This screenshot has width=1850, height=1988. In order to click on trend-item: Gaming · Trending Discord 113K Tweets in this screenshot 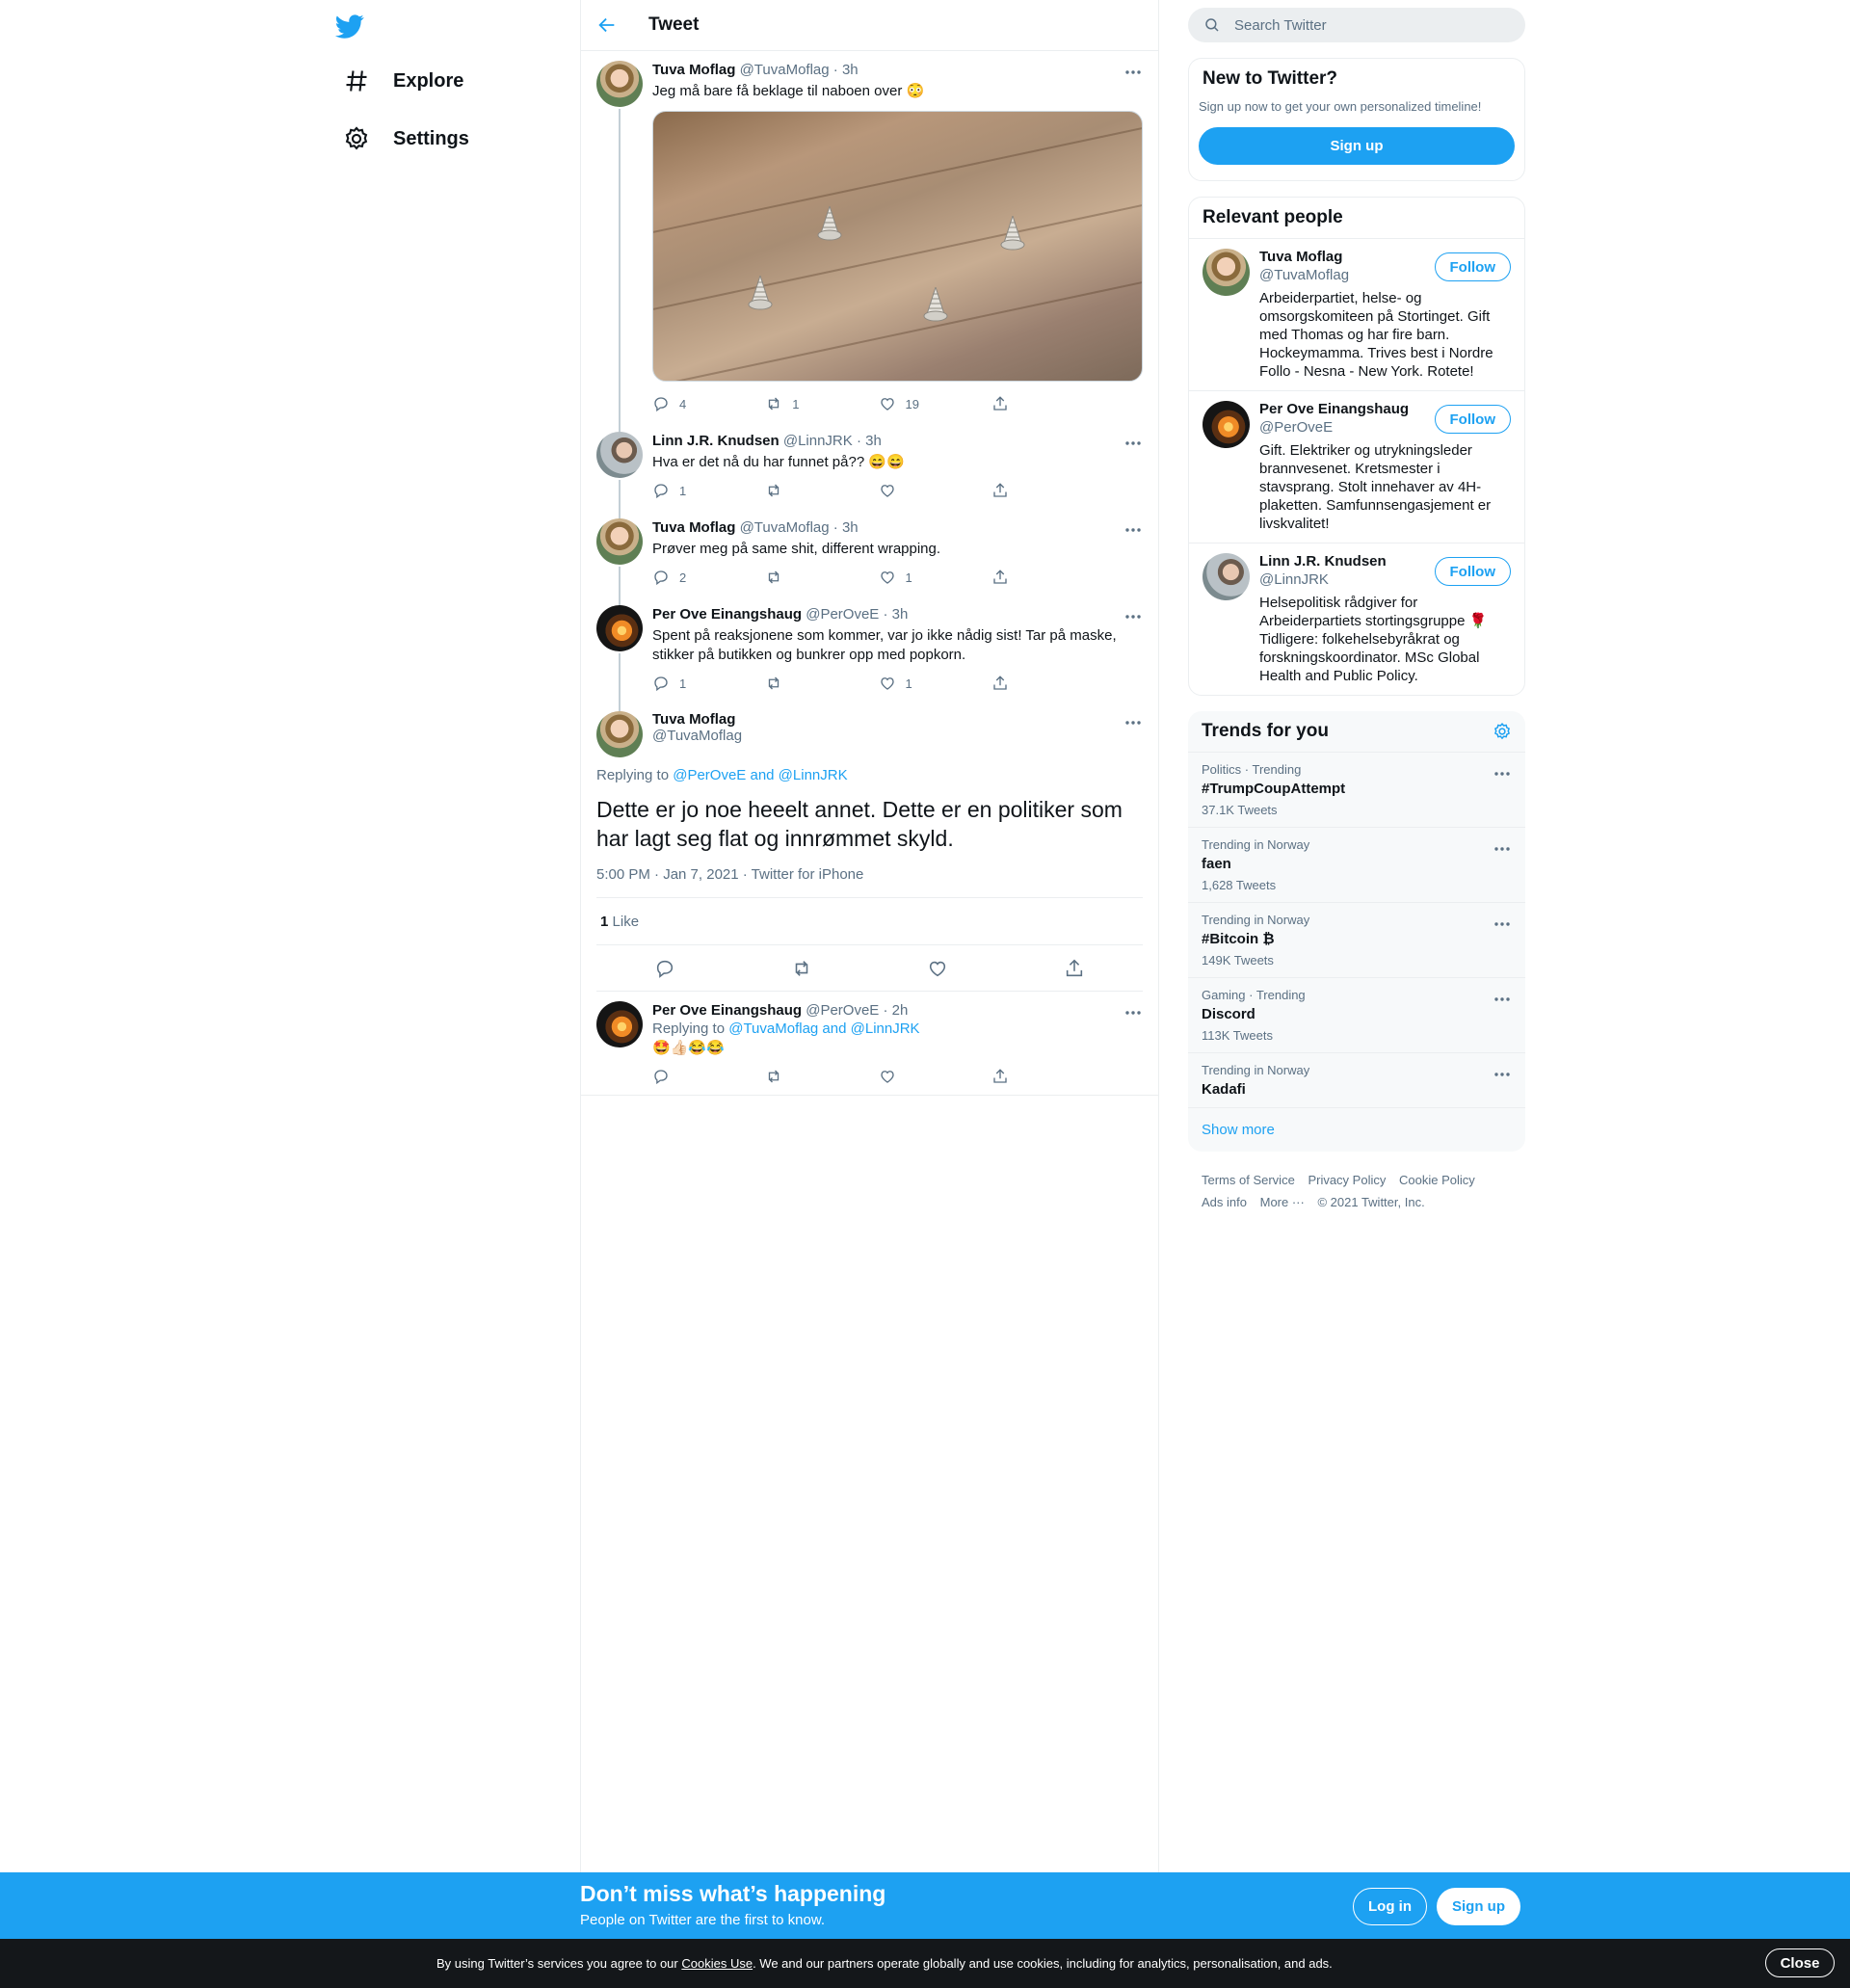, I will do `click(1356, 1015)`.